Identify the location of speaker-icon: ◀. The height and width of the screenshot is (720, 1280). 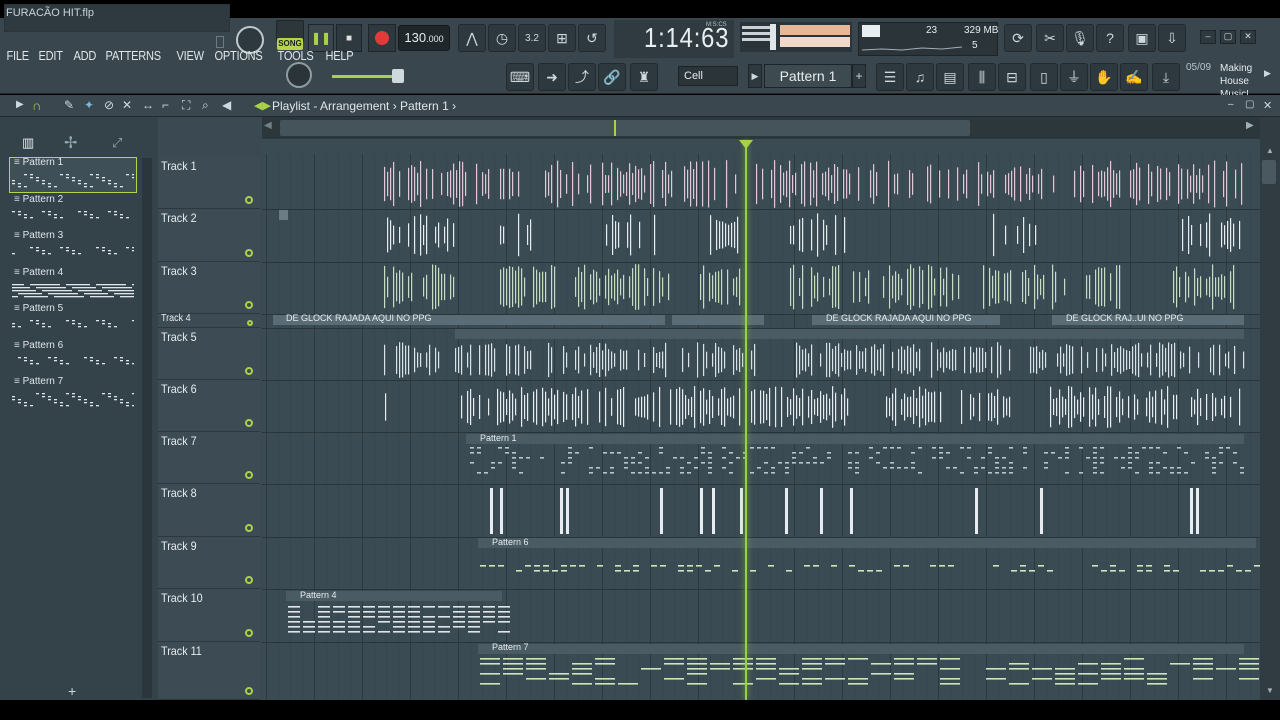
(226, 105).